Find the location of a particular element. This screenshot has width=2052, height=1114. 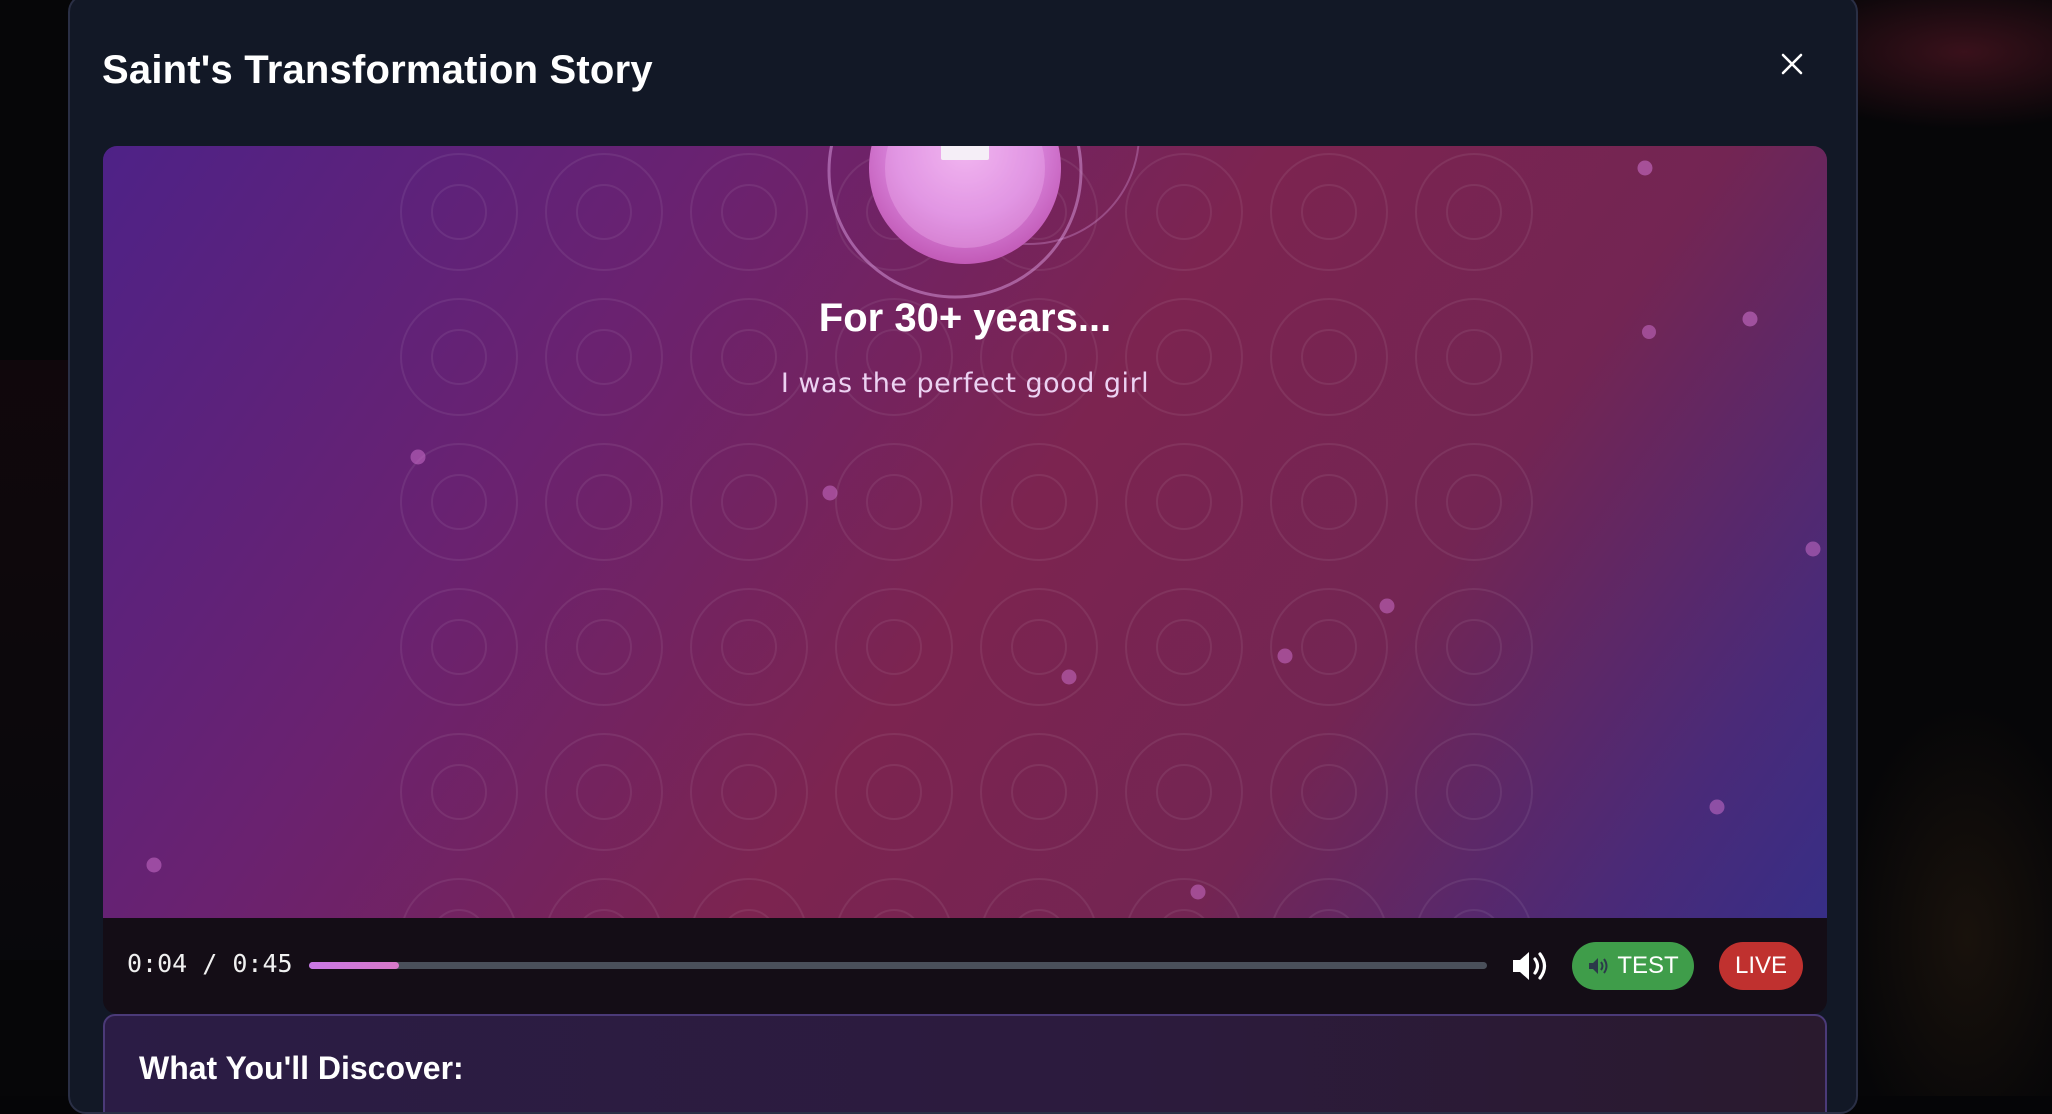

time-display: 0:04 / 0:45 is located at coordinates (210, 963).